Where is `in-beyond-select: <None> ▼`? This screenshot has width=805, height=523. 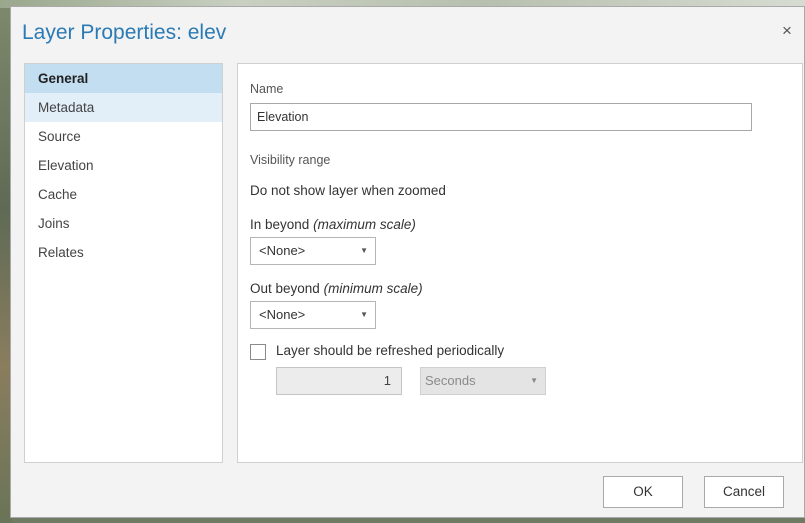 in-beyond-select: <None> ▼ is located at coordinates (313, 251).